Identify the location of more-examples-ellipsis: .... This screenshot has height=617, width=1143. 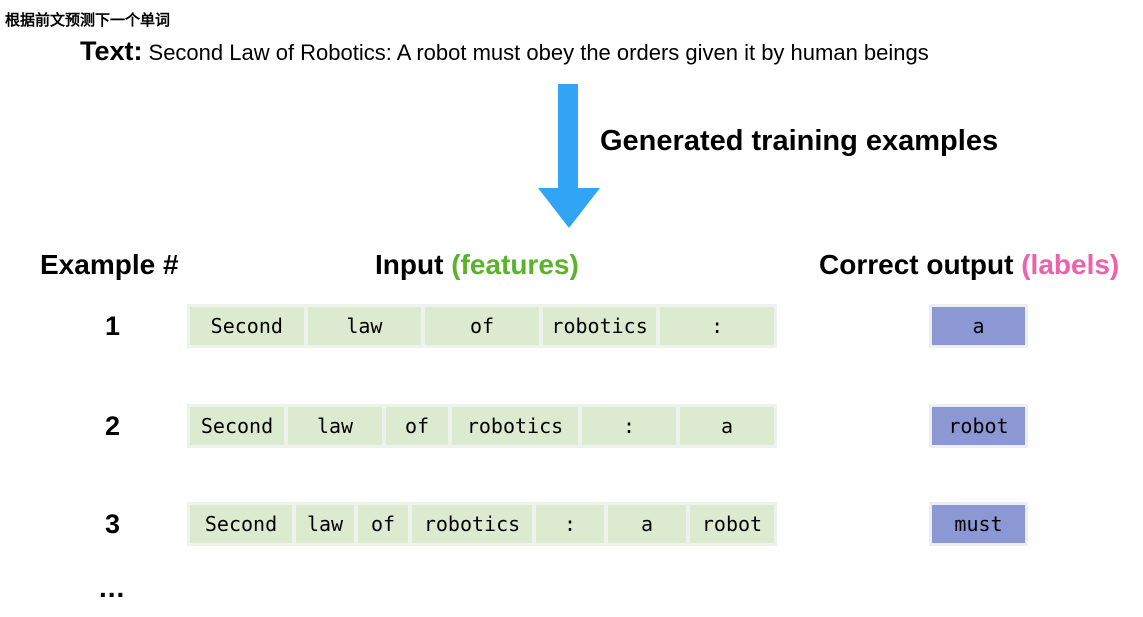
(112, 587).